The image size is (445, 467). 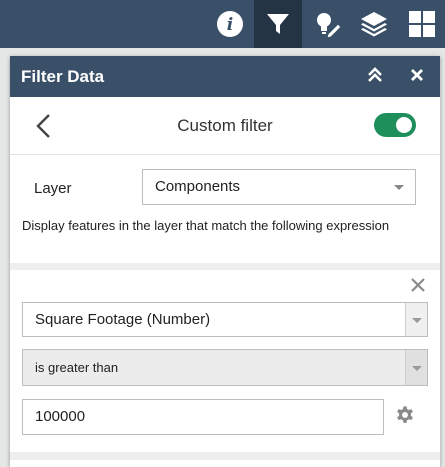 I want to click on info-icon: i, so click(x=230, y=24).